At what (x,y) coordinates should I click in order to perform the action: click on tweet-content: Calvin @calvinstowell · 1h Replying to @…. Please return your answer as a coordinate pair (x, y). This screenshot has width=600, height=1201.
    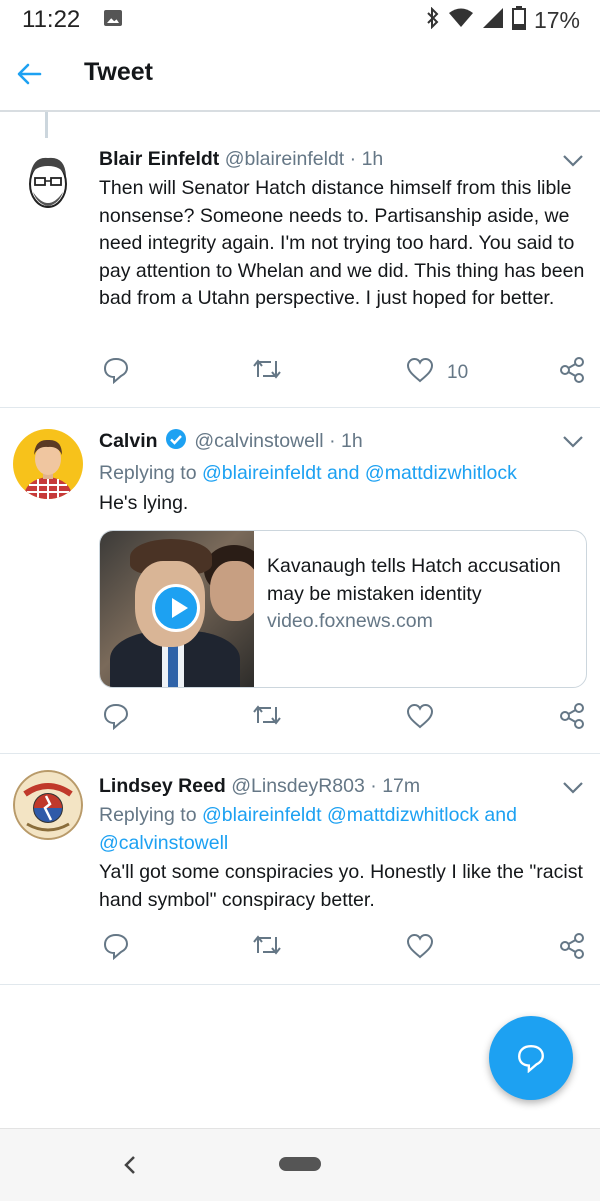
    Looking at the image, I should click on (342, 472).